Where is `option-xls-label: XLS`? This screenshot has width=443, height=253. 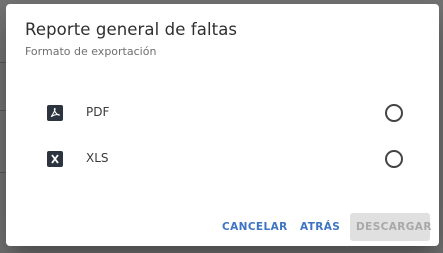
option-xls-label: XLS is located at coordinates (97, 158).